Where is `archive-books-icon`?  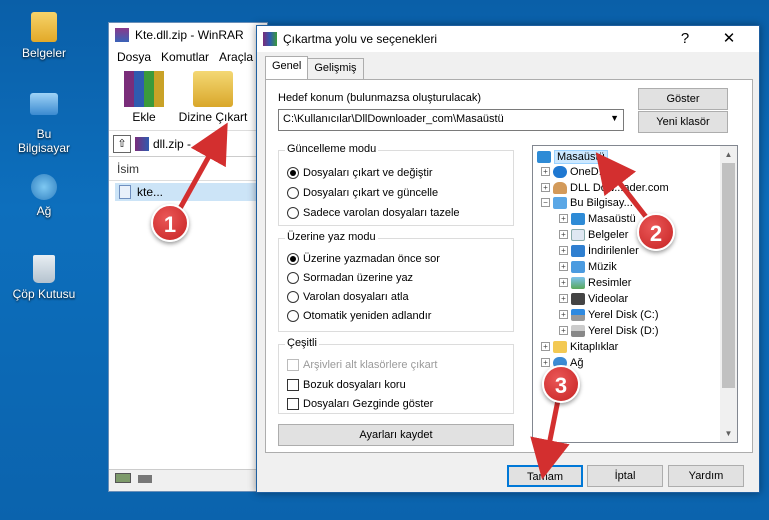
archive-books-icon is located at coordinates (144, 89).